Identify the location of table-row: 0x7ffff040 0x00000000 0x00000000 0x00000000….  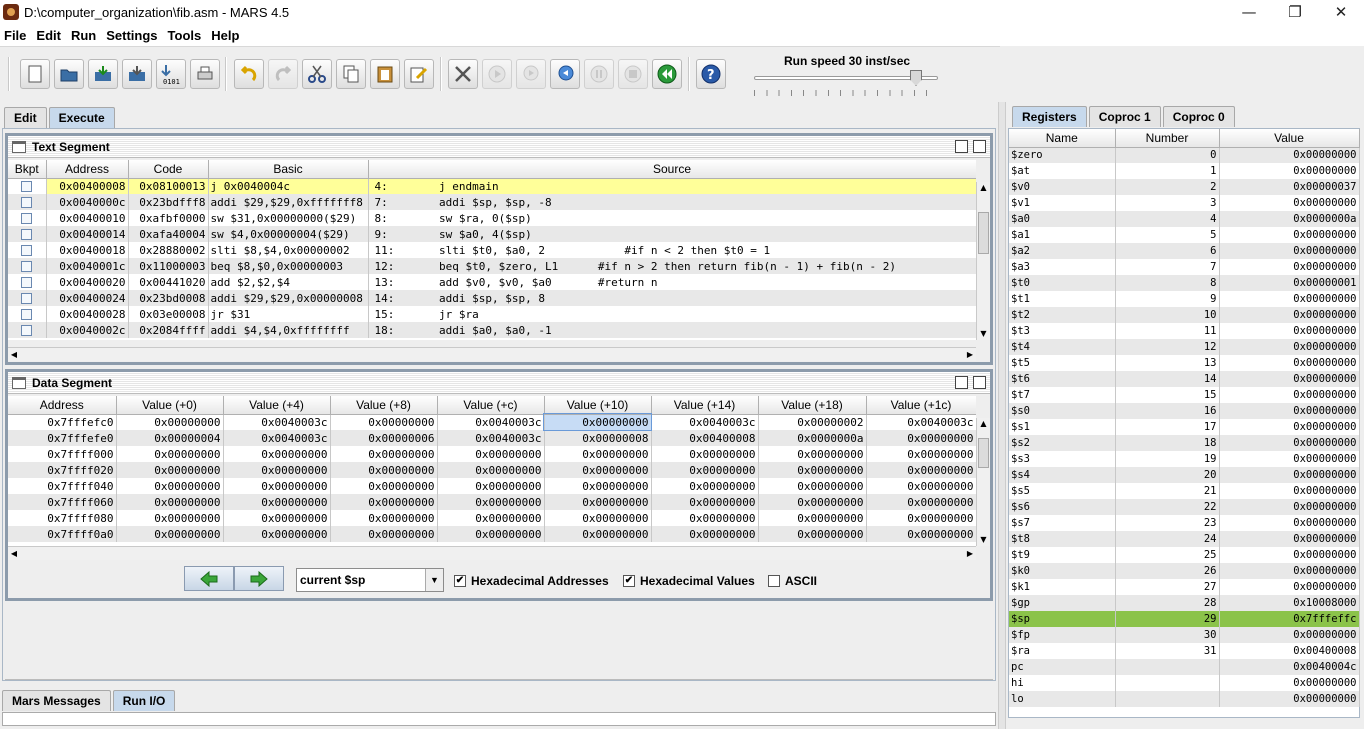
(492, 486).